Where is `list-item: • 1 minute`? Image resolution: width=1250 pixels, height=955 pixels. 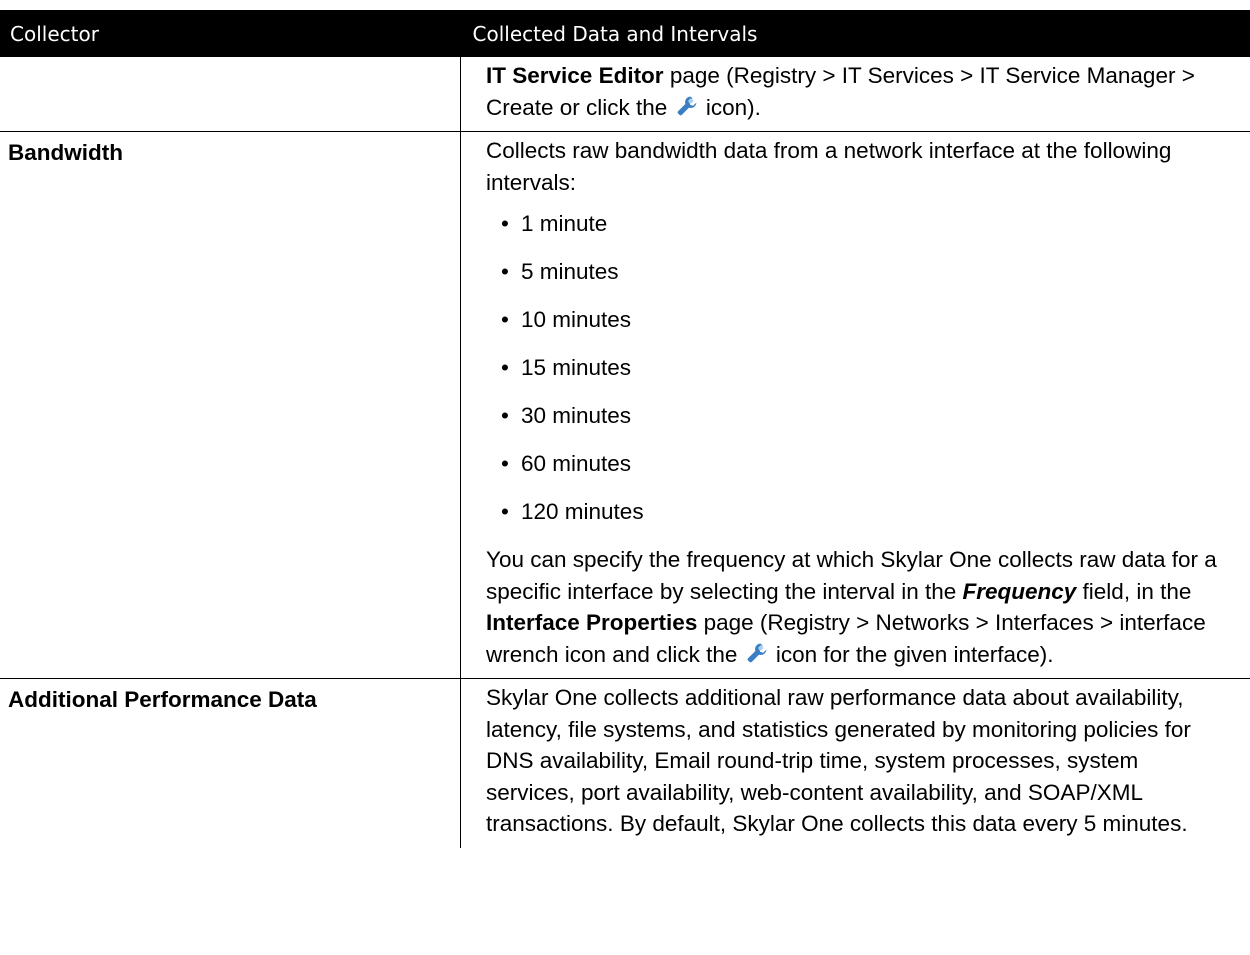
list-item: • 1 minute is located at coordinates (867, 232).